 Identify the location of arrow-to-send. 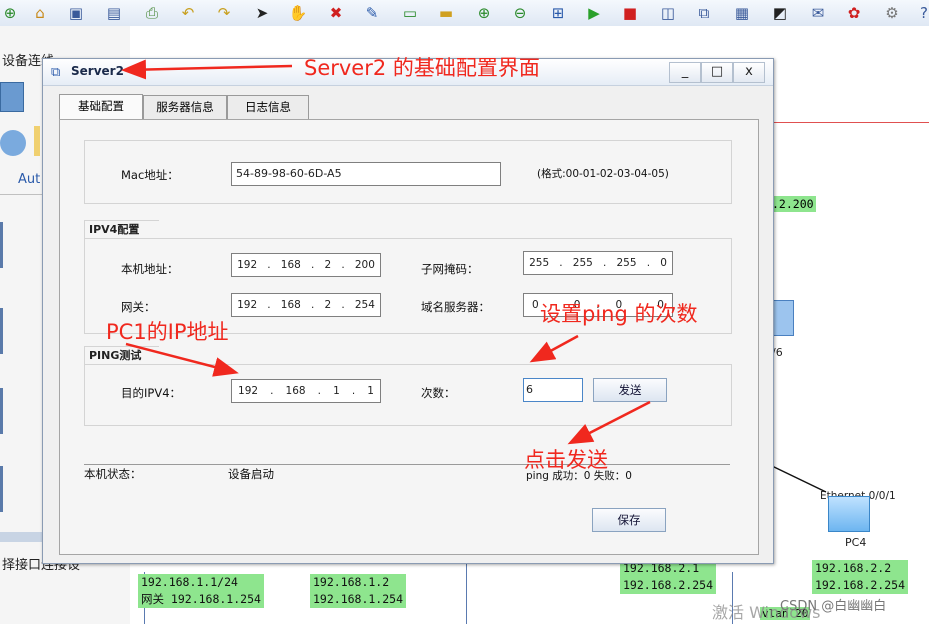
(609, 422).